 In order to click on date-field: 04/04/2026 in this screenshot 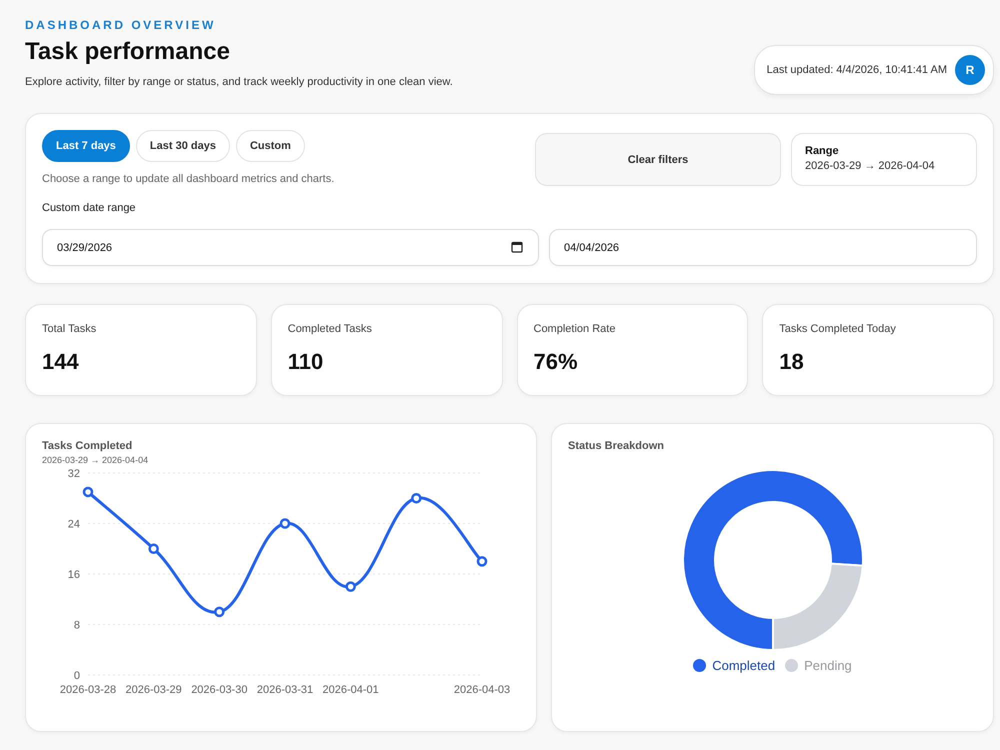, I will do `click(763, 247)`.